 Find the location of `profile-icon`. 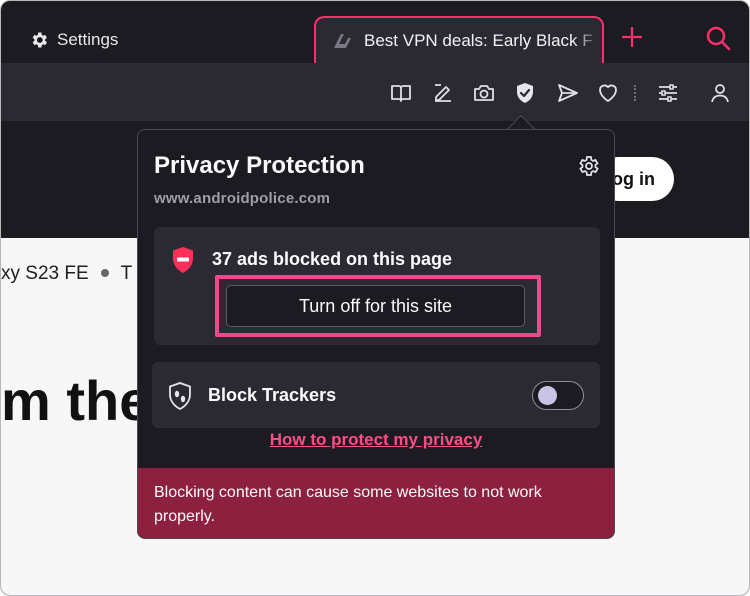

profile-icon is located at coordinates (720, 93).